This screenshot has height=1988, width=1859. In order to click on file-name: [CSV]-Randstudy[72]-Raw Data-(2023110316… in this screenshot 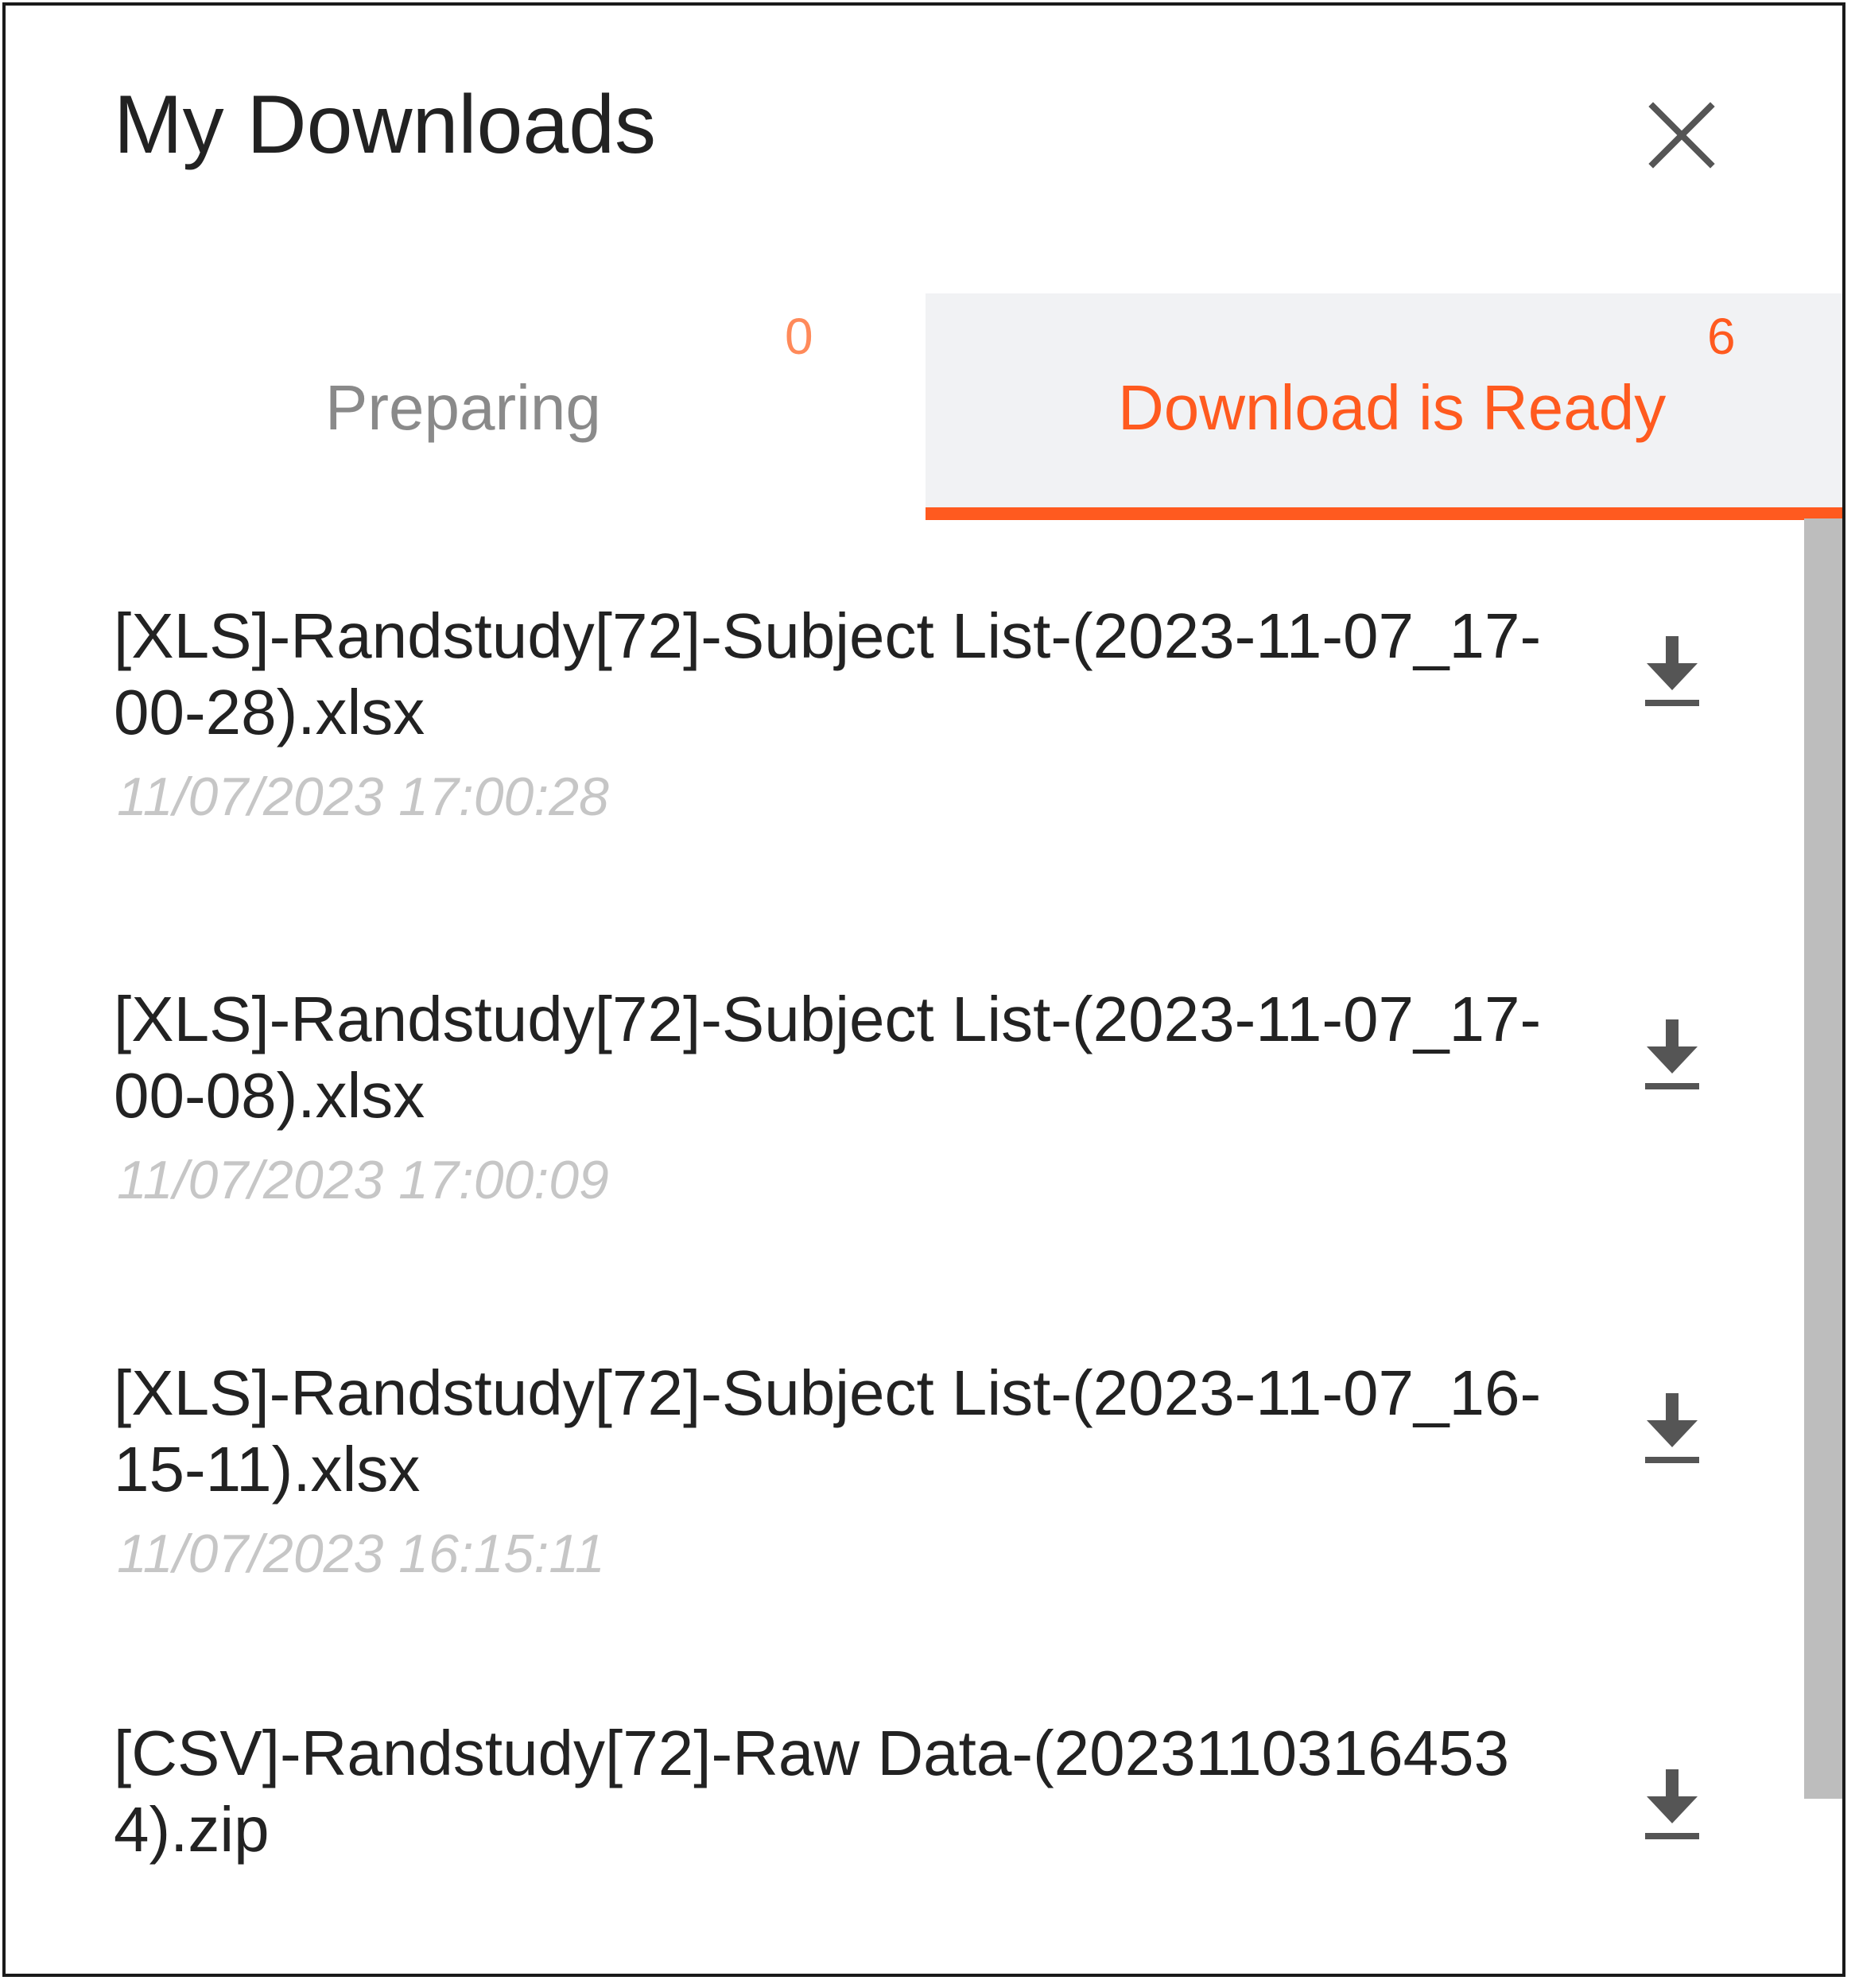, I will do `click(812, 1791)`.